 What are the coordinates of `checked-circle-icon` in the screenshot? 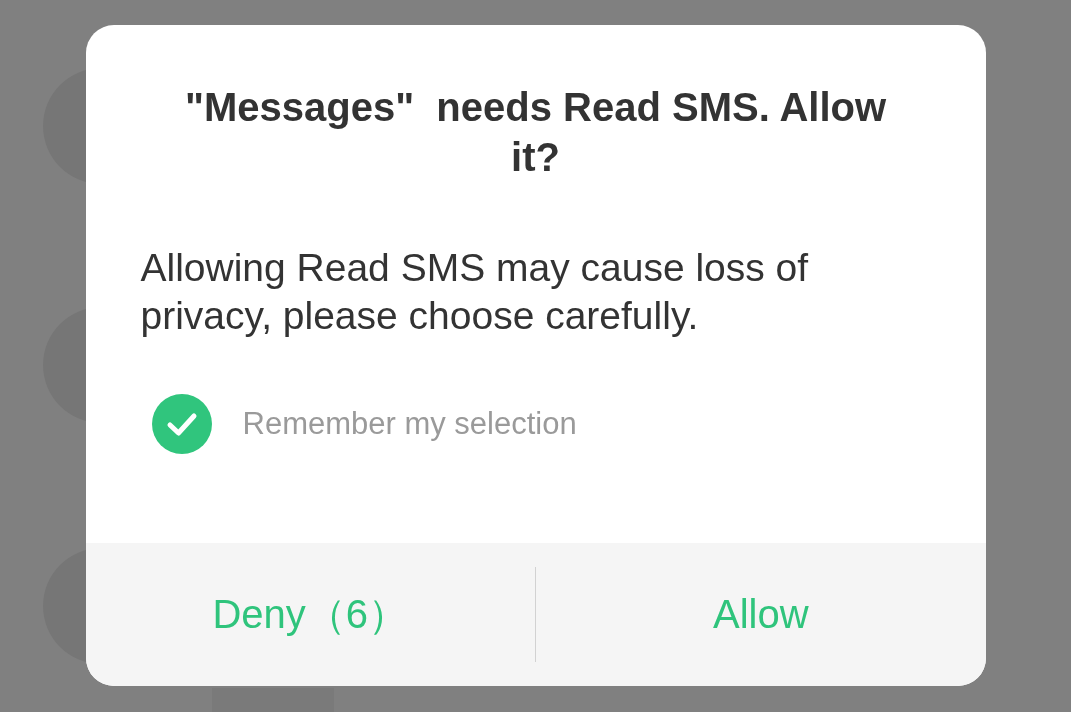 It's located at (181, 424).